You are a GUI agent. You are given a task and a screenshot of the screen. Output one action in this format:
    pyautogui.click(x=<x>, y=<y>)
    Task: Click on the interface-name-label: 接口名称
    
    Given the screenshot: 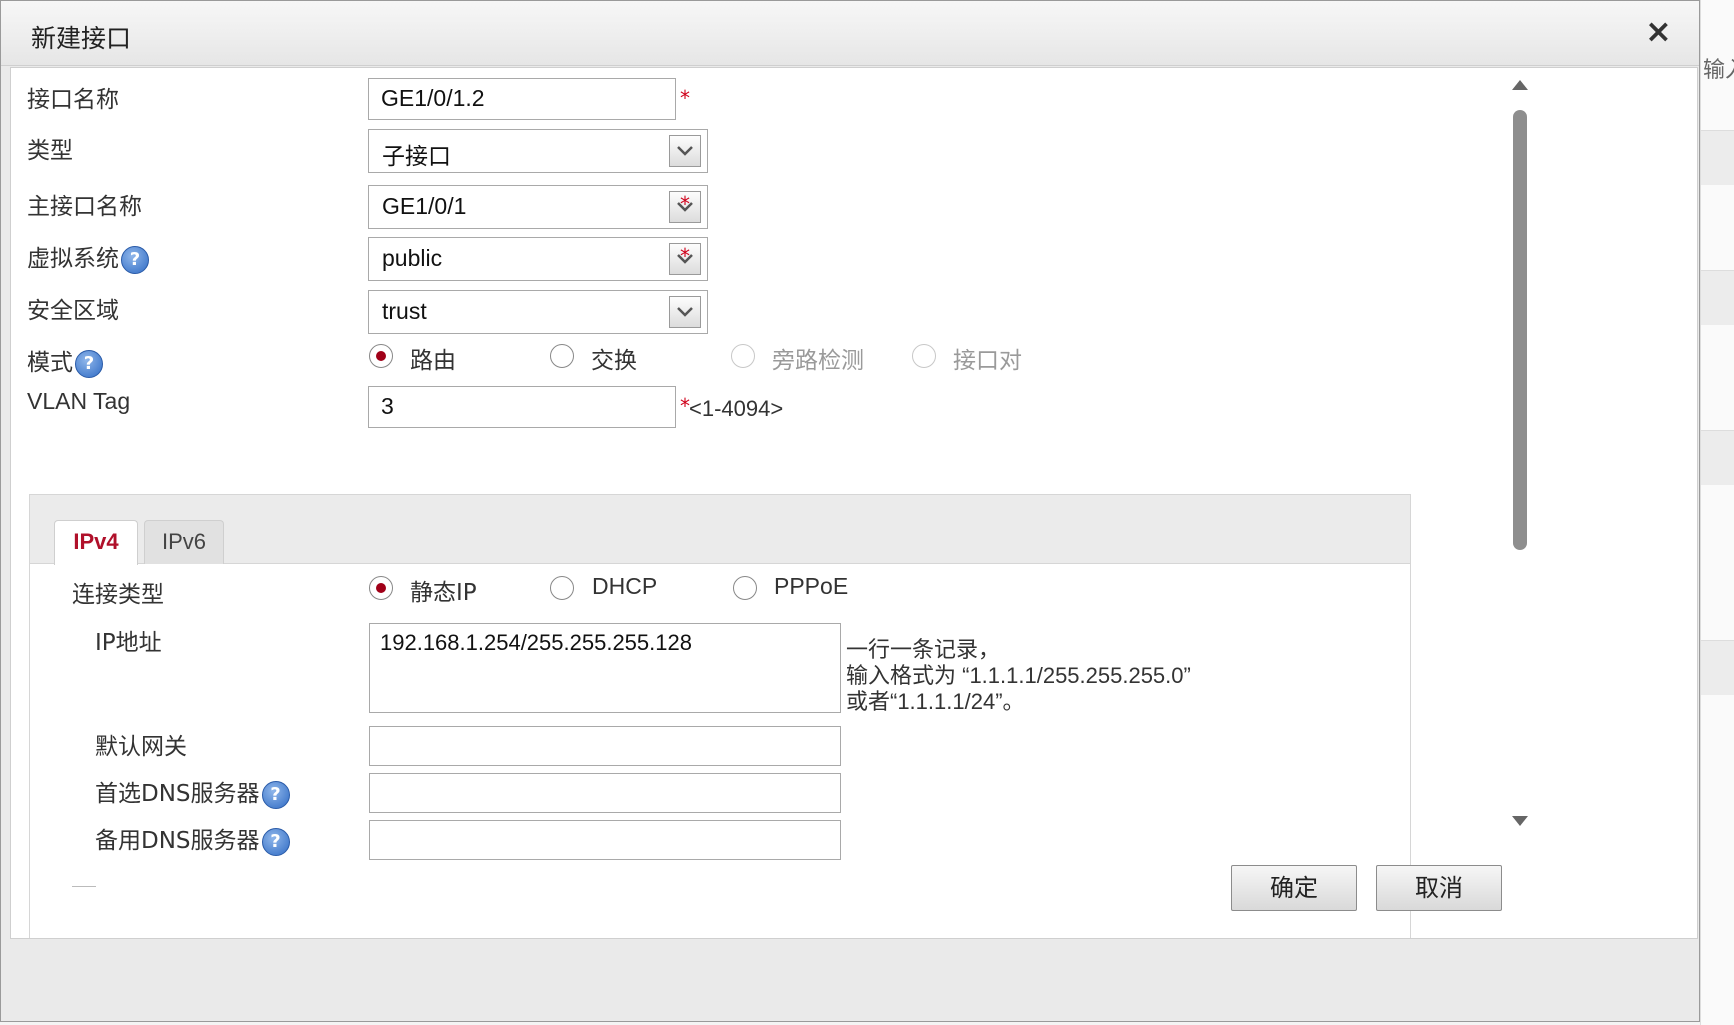 What is the action you would take?
    pyautogui.click(x=73, y=100)
    